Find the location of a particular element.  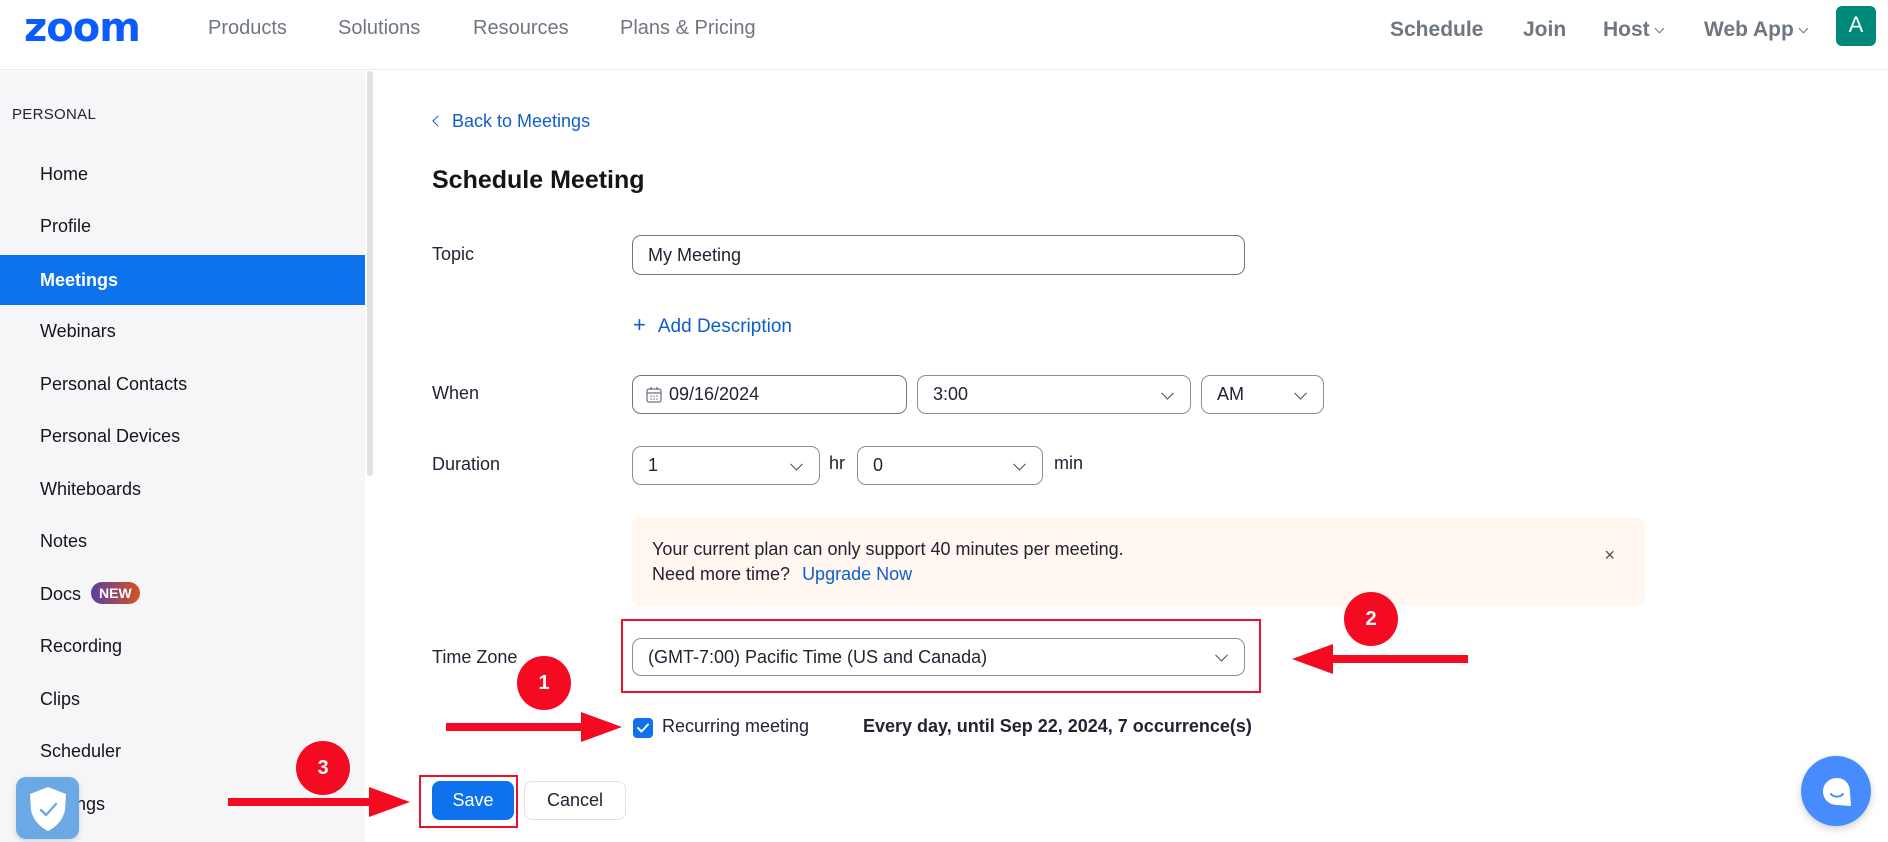

nav-join: Join is located at coordinates (1544, 30).